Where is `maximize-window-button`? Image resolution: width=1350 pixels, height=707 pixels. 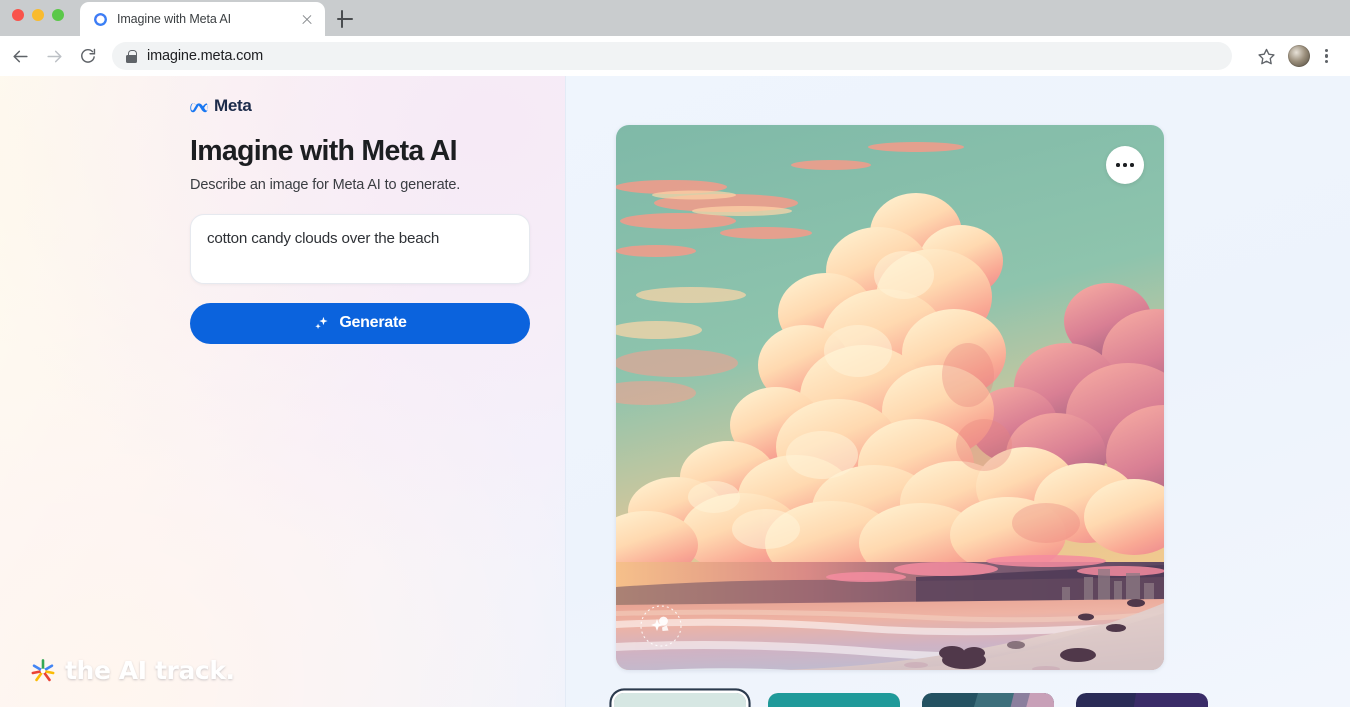
maximize-window-button is located at coordinates (58, 15).